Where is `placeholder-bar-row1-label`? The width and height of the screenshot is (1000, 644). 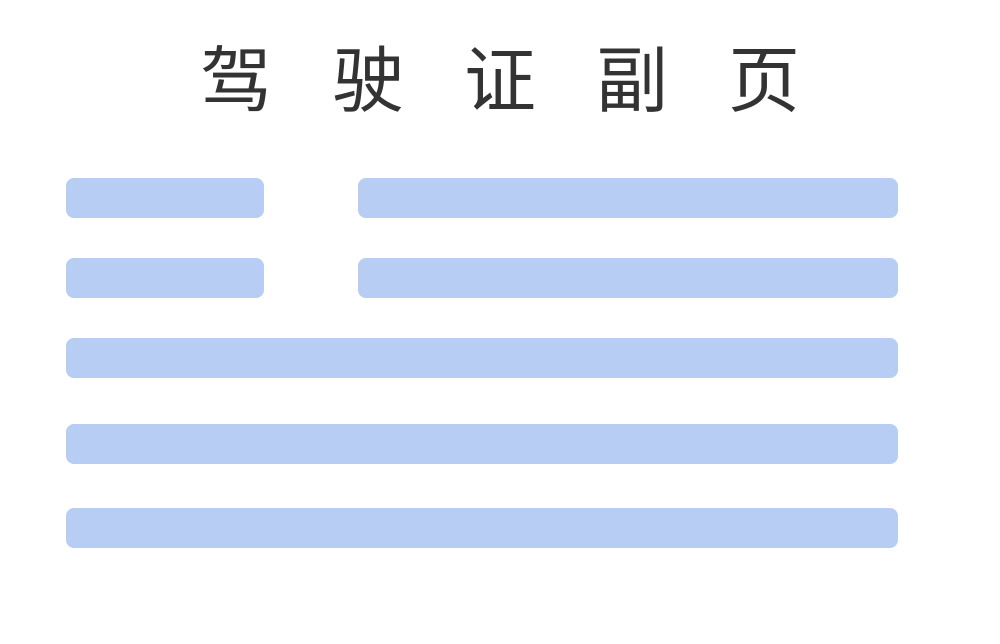 placeholder-bar-row1-label is located at coordinates (165, 198).